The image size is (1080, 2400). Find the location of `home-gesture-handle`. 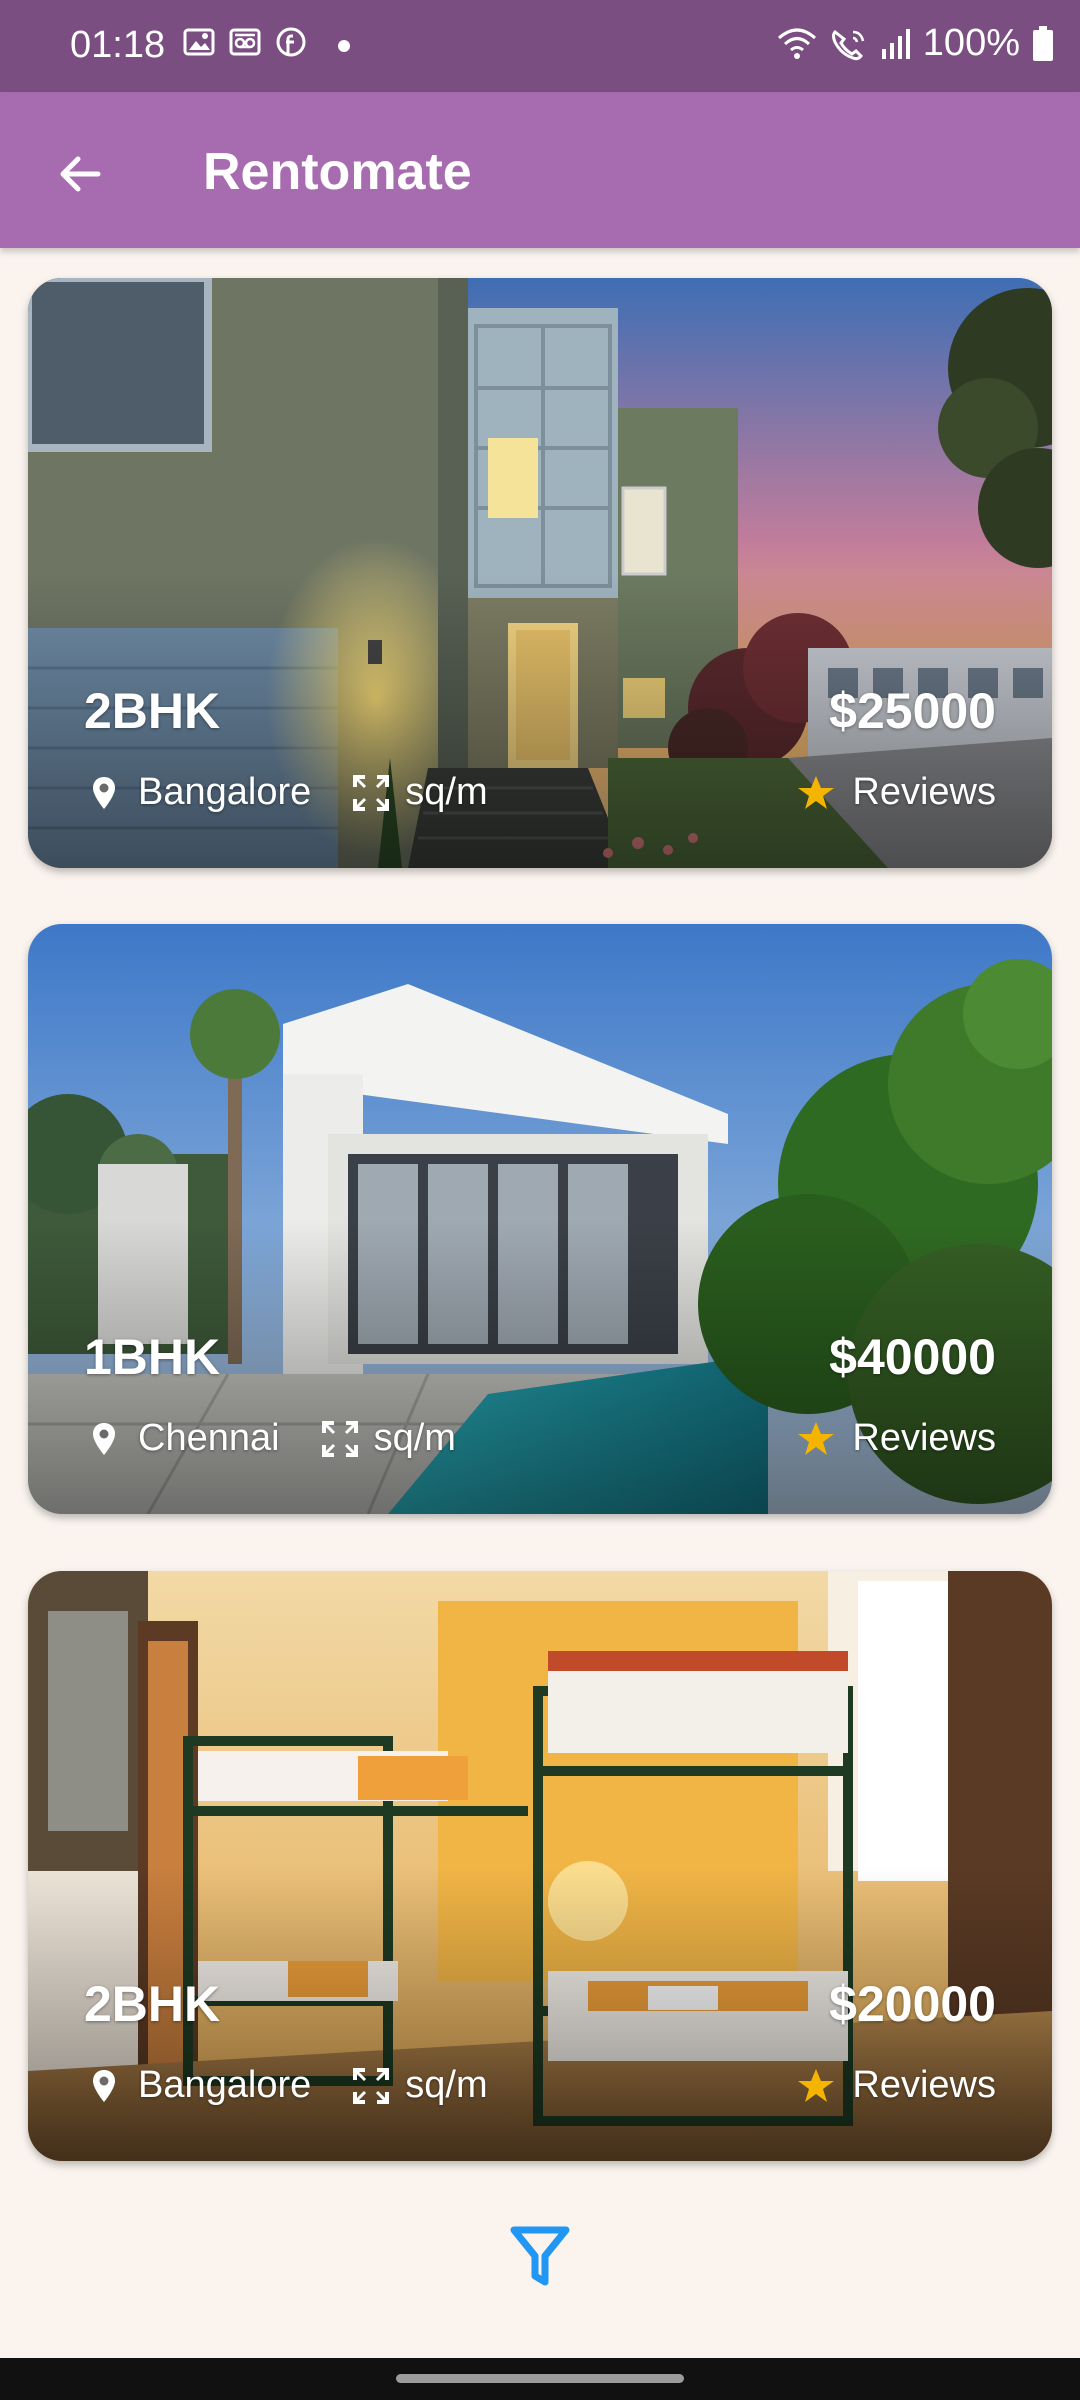

home-gesture-handle is located at coordinates (540, 2378).